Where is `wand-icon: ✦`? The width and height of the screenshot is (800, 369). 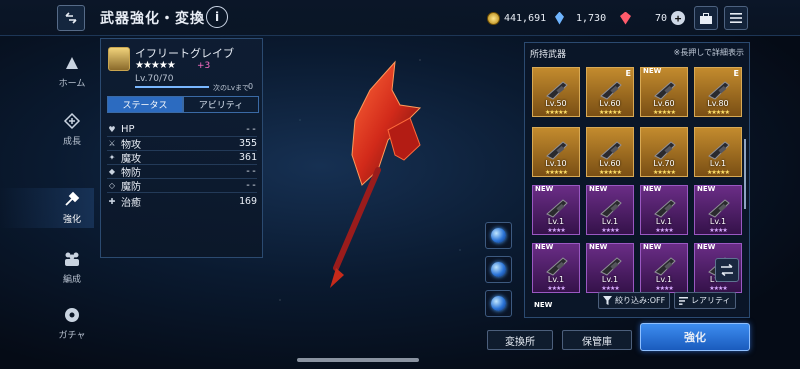 wand-icon: ✦ is located at coordinates (112, 157).